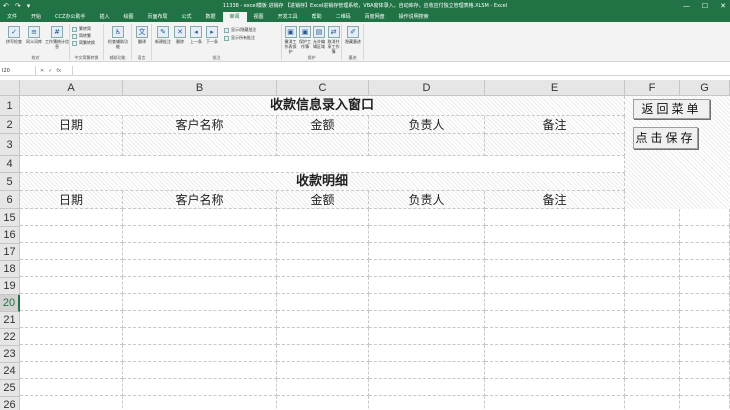 Image resolution: width=730 pixels, height=410 pixels. What do you see at coordinates (290, 40) in the screenshot?
I see `unprotect-sheet-button: ▣ 撤消工作表保护` at bounding box center [290, 40].